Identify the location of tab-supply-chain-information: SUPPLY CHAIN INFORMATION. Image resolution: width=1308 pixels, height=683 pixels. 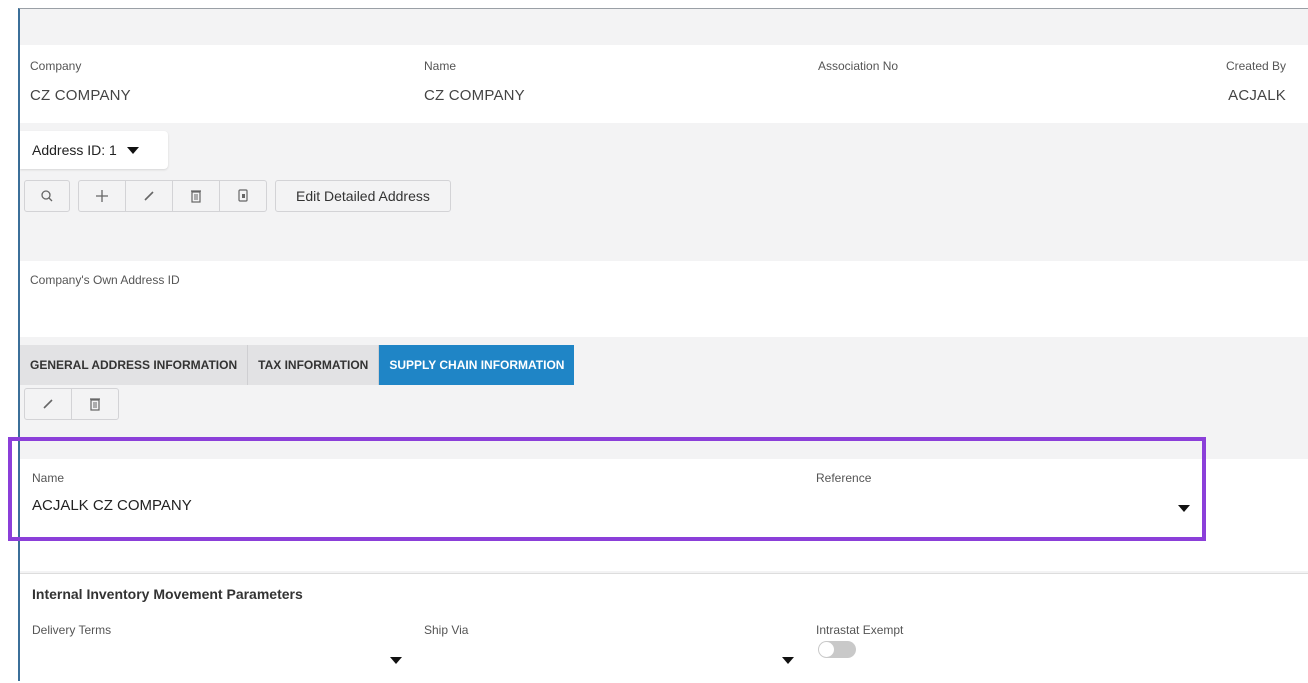
(477, 365).